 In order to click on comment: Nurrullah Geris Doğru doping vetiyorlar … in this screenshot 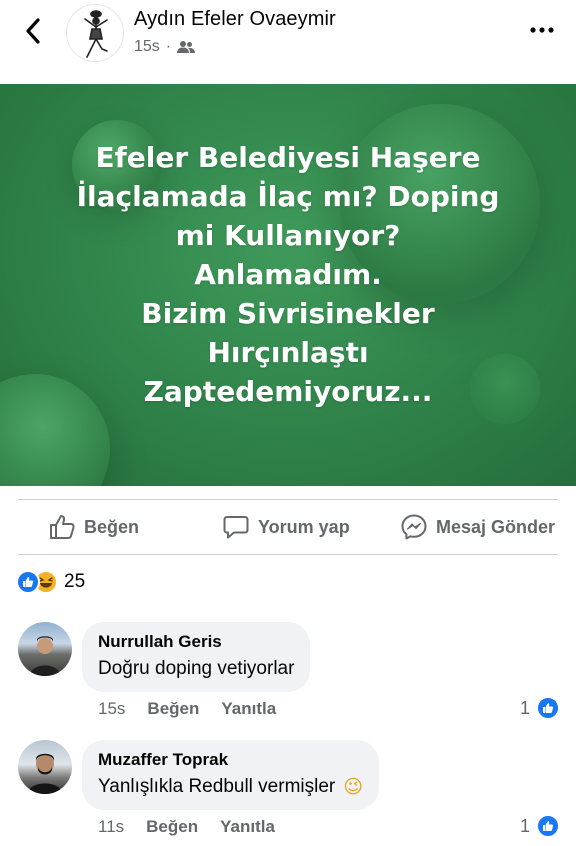, I will do `click(288, 675)`.